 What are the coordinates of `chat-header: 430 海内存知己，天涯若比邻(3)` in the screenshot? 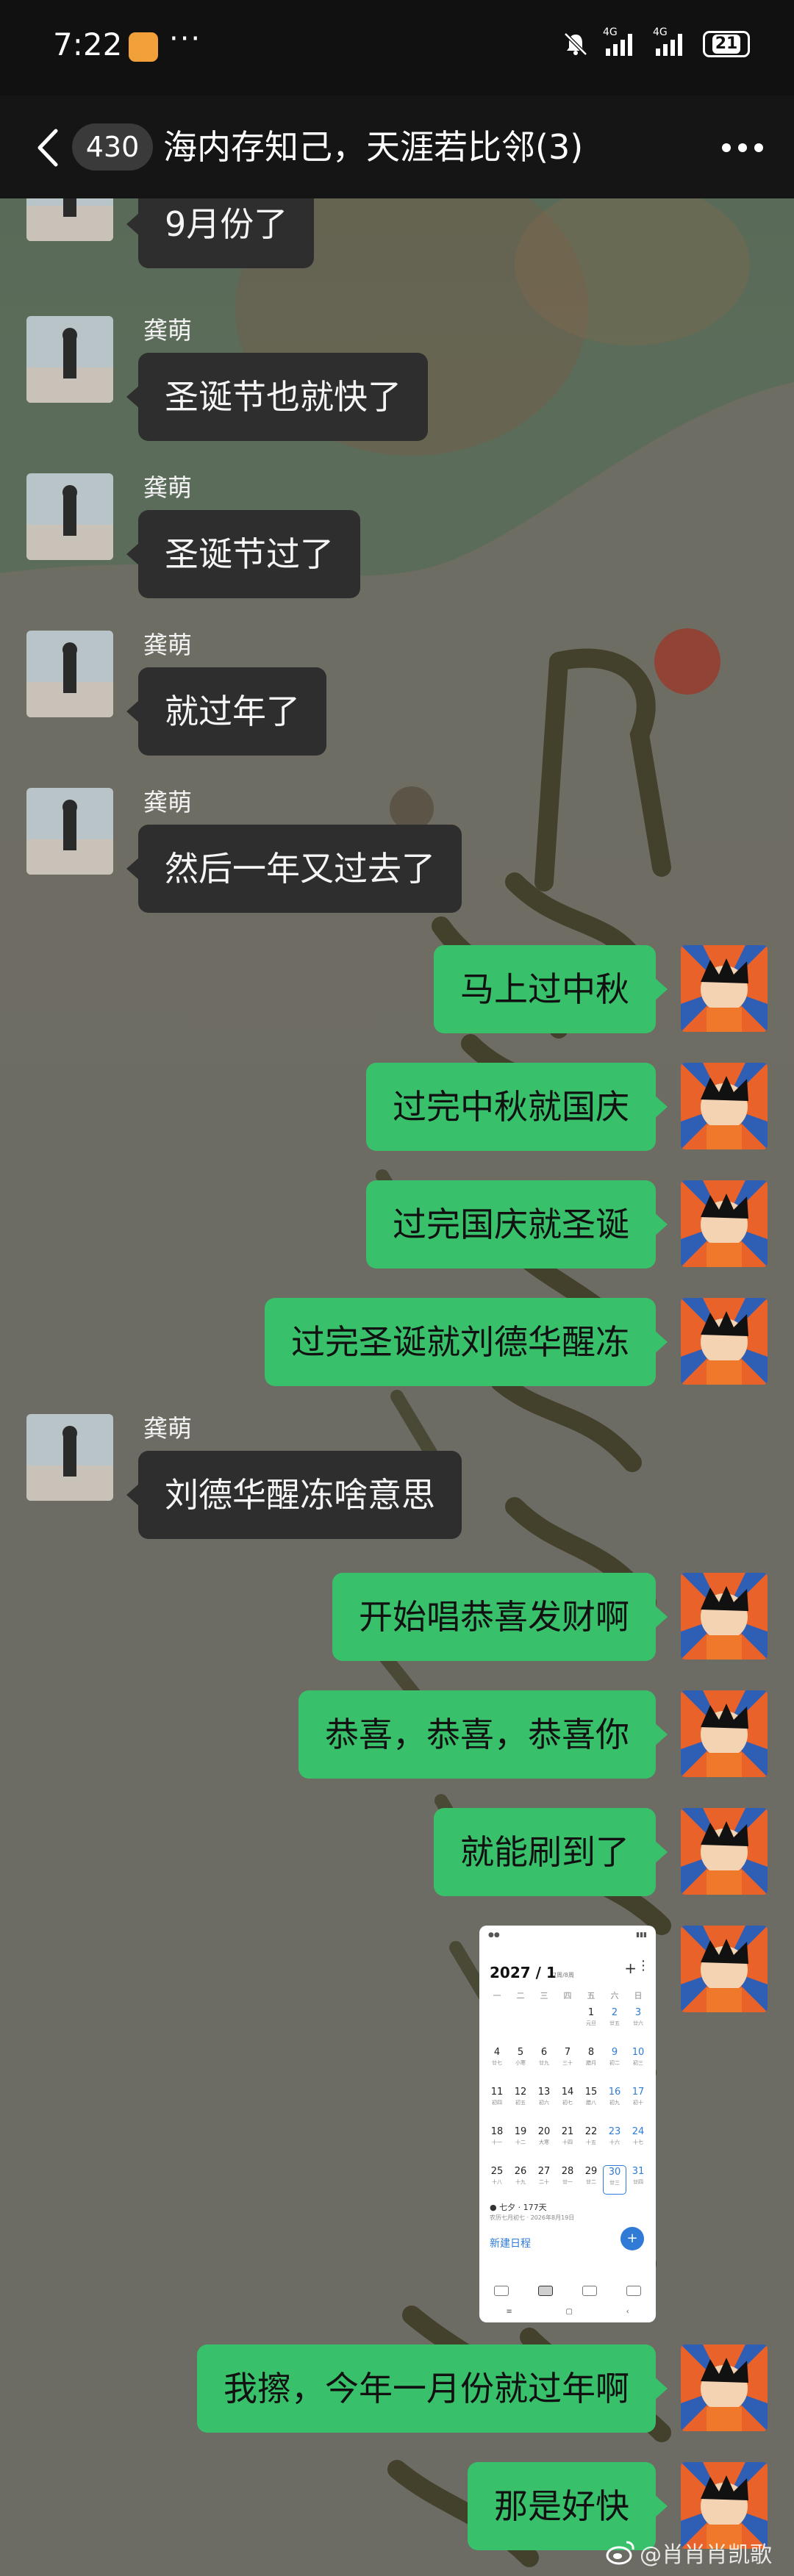 It's located at (397, 147).